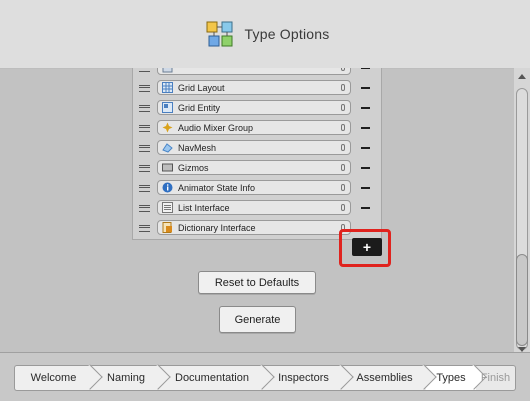 This screenshot has width=530, height=401. Describe the element at coordinates (216, 127) in the screenshot. I see `type-label: Audio Mixer Group` at that location.